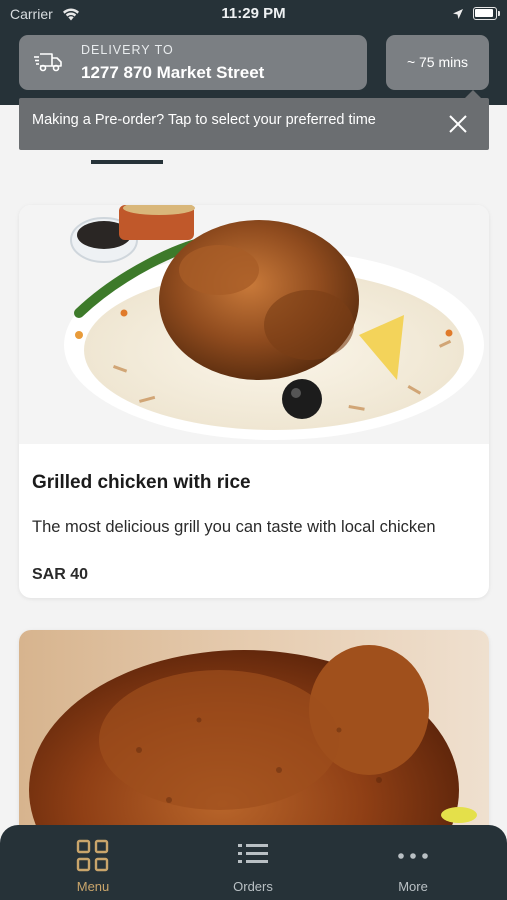  What do you see at coordinates (92, 855) in the screenshot?
I see `grid-icon` at bounding box center [92, 855].